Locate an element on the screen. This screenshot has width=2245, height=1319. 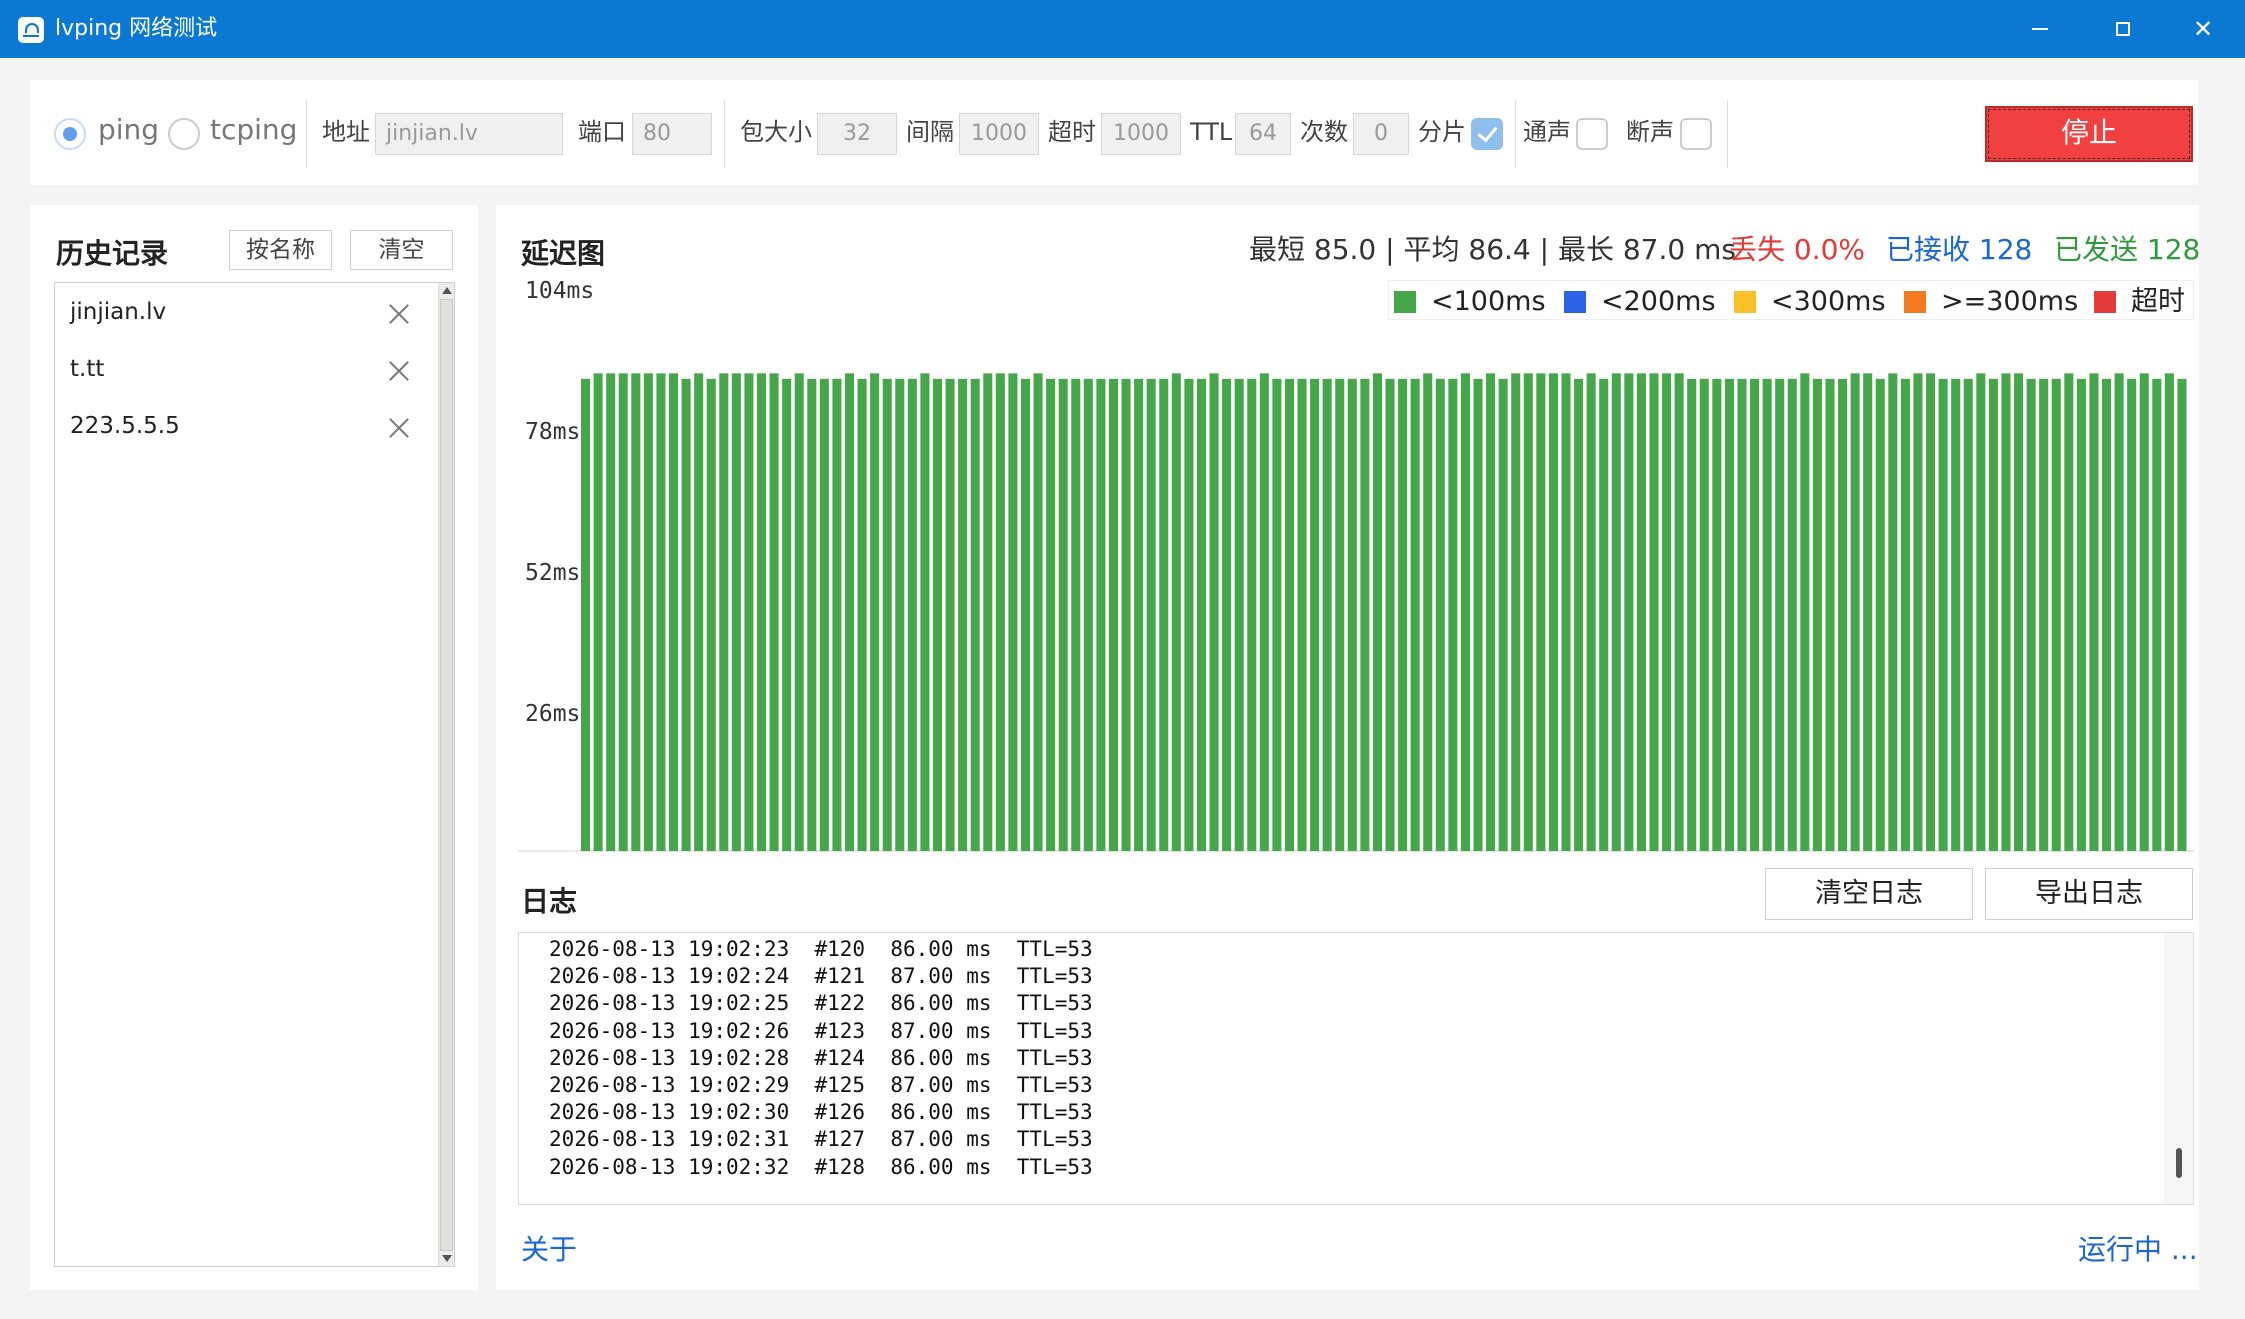
chart-title: 延迟图 is located at coordinates (563, 253).